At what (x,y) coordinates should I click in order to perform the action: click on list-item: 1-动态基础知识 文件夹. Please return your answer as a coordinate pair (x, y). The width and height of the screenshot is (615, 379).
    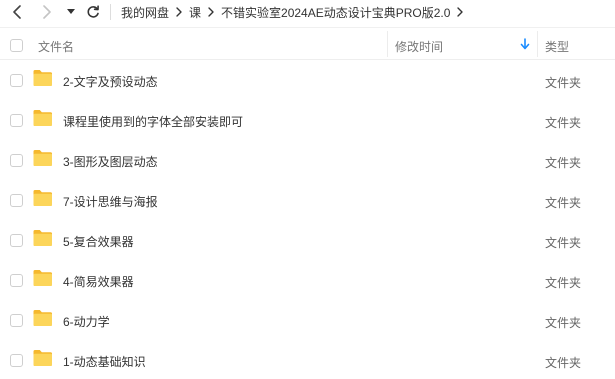
    Looking at the image, I should click on (307, 360).